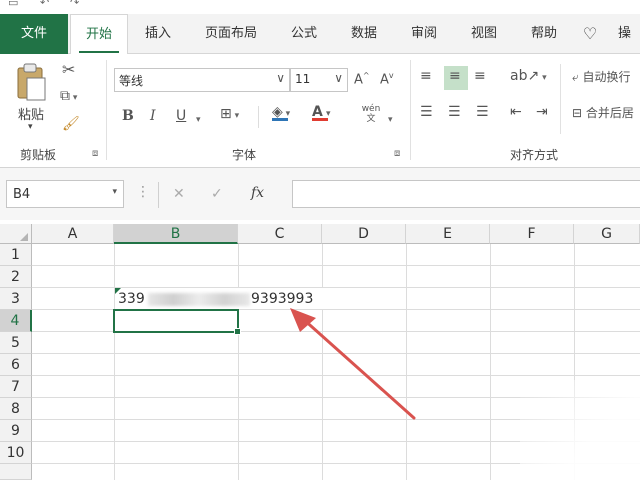  I want to click on fade-overlay, so click(580, 430).